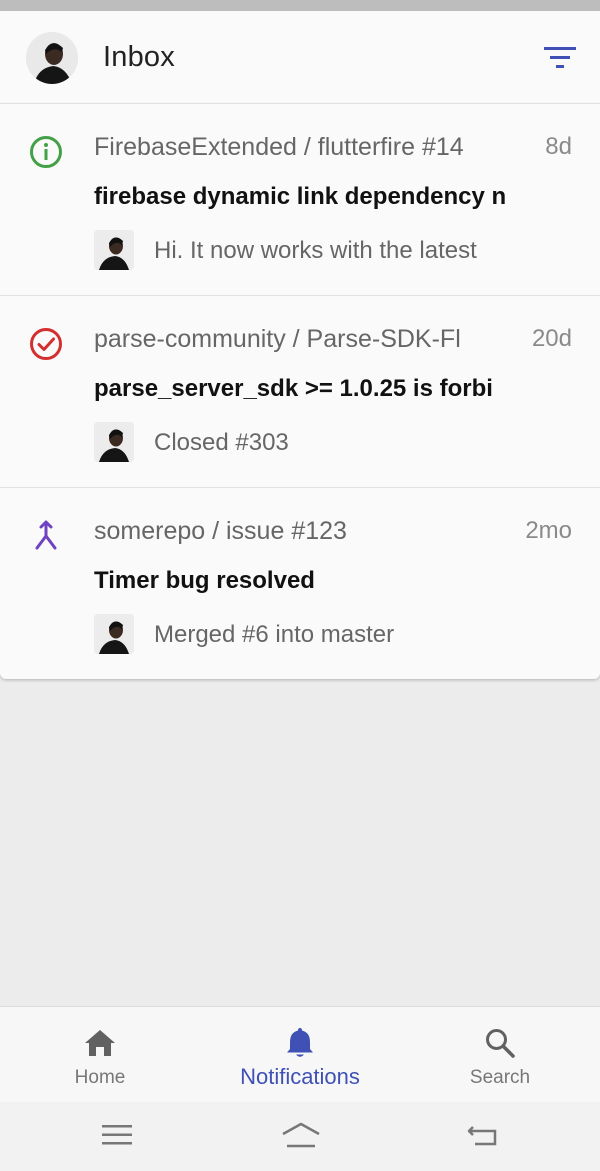 The image size is (600, 1171). What do you see at coordinates (300, 5) in the screenshot?
I see `status-bar` at bounding box center [300, 5].